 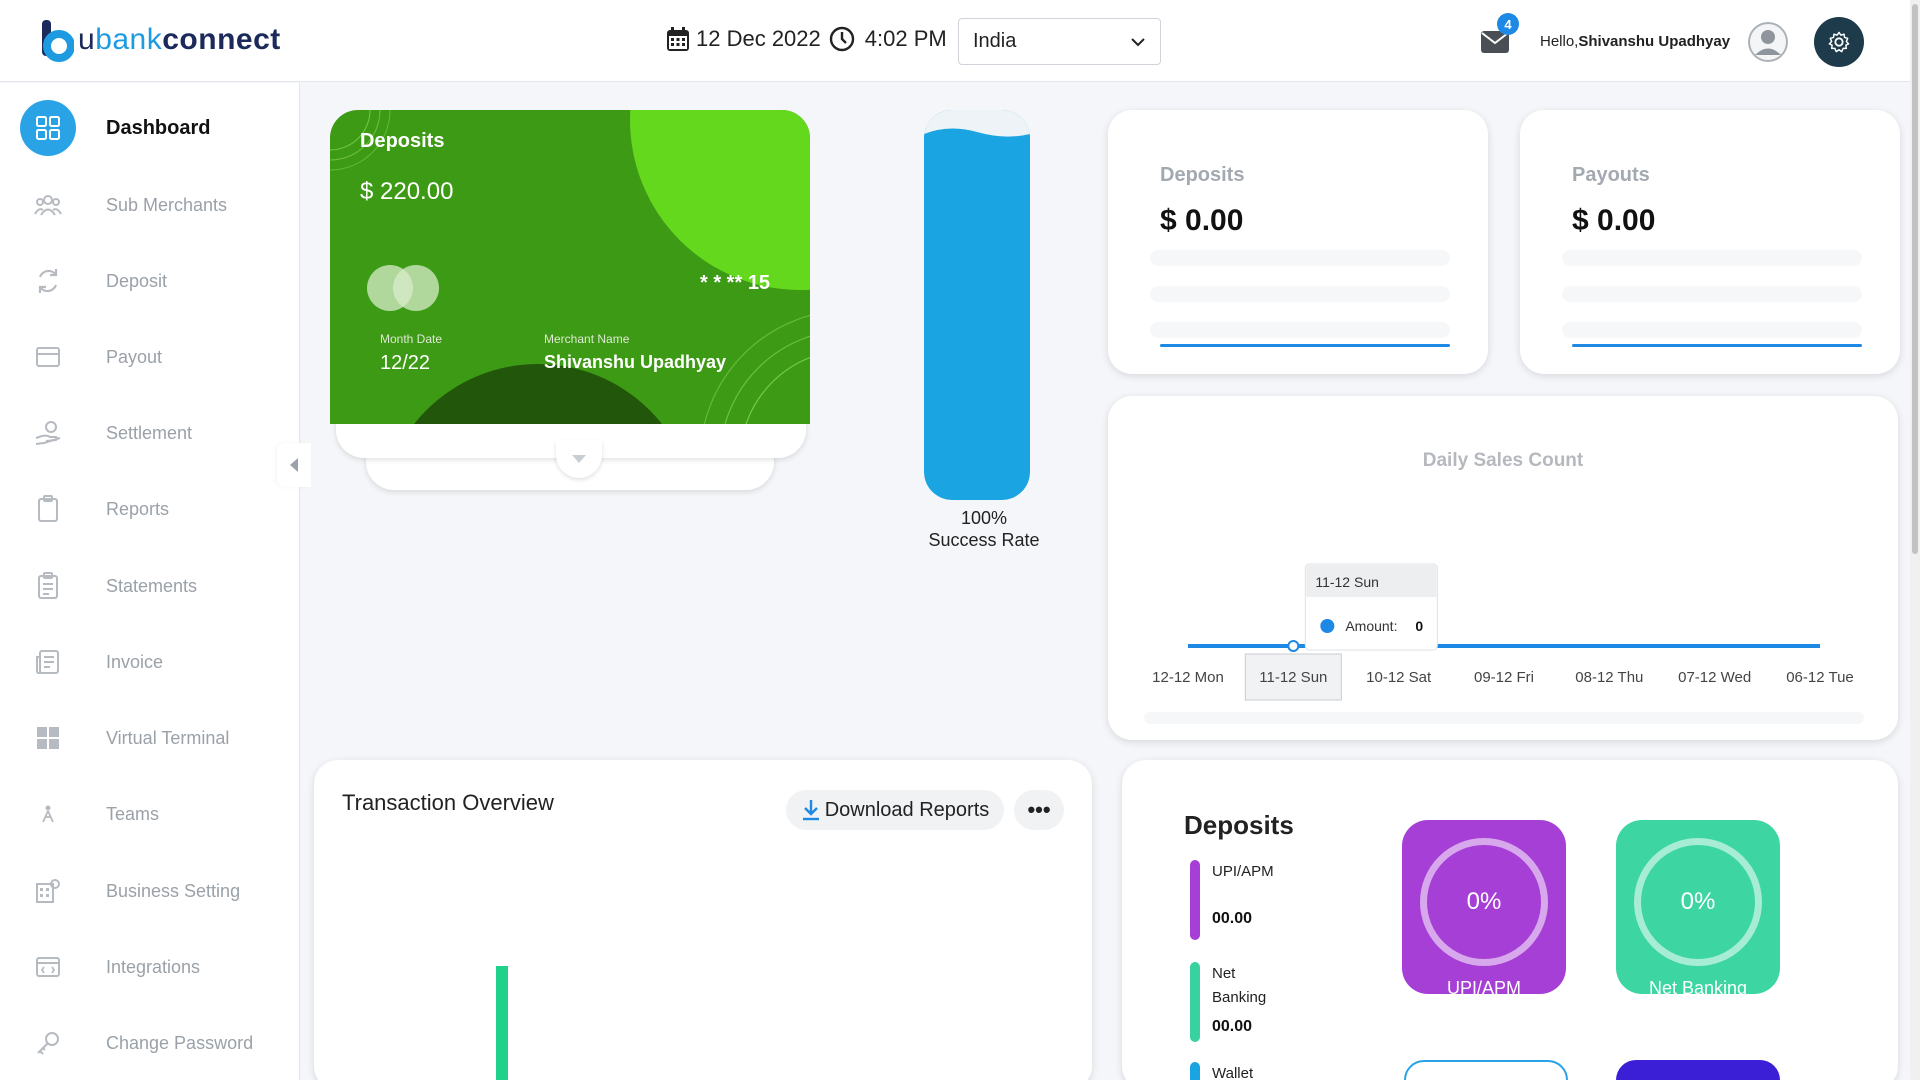 What do you see at coordinates (1768, 42) in the screenshot?
I see `avatar` at bounding box center [1768, 42].